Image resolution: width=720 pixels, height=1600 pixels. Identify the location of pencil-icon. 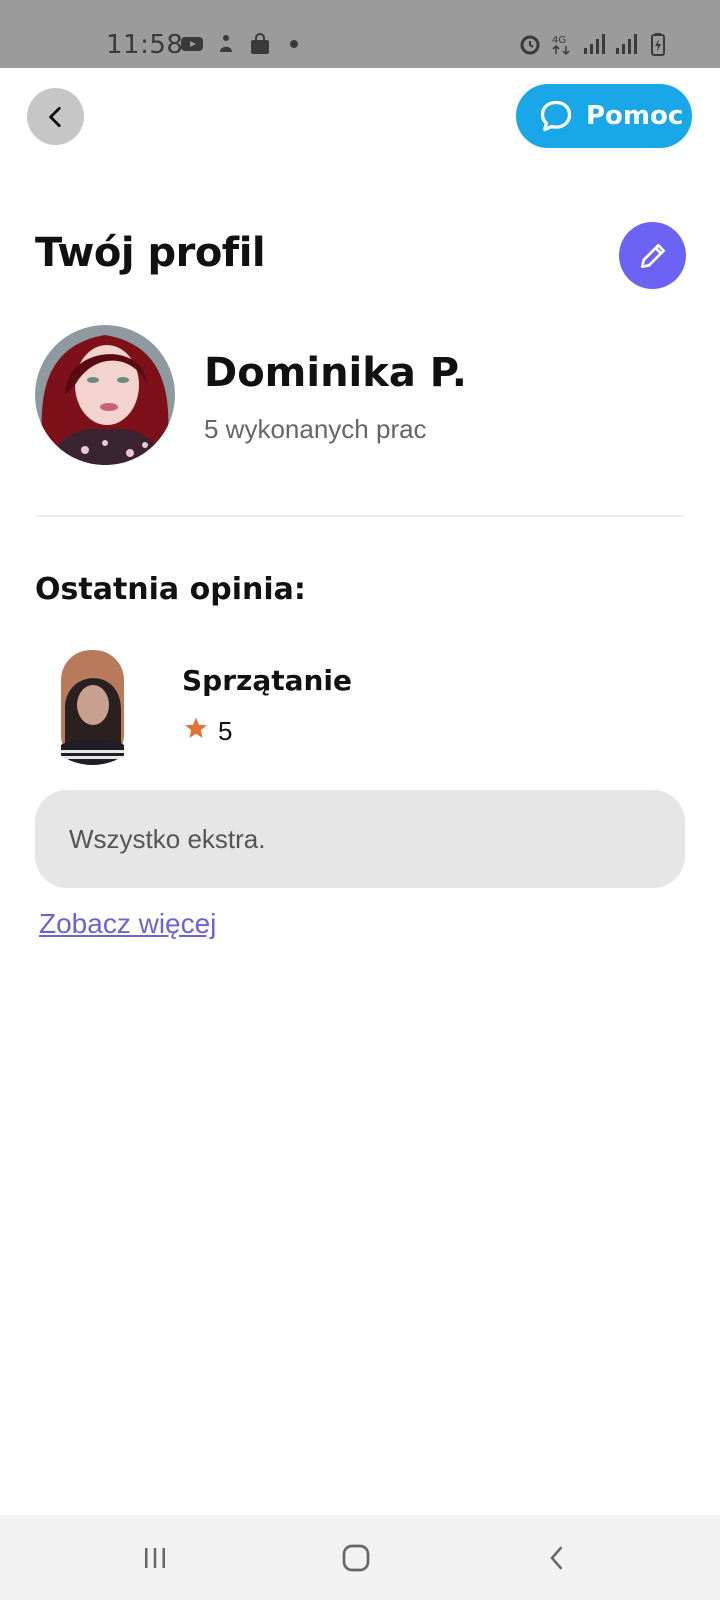
(652, 255).